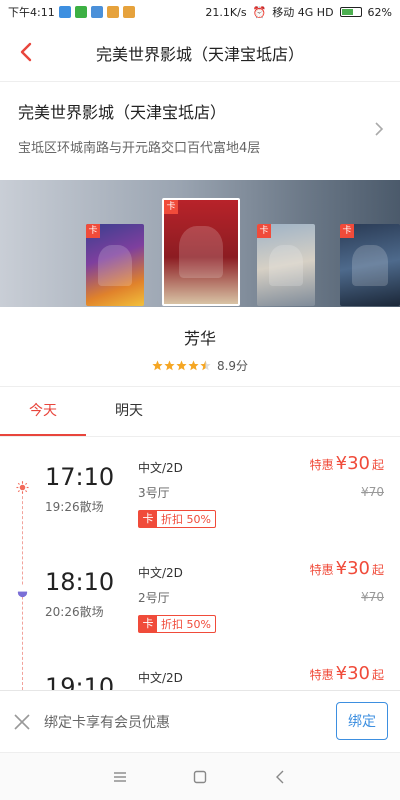 This screenshot has width=400, height=800. I want to click on moon-icon, so click(22, 592).